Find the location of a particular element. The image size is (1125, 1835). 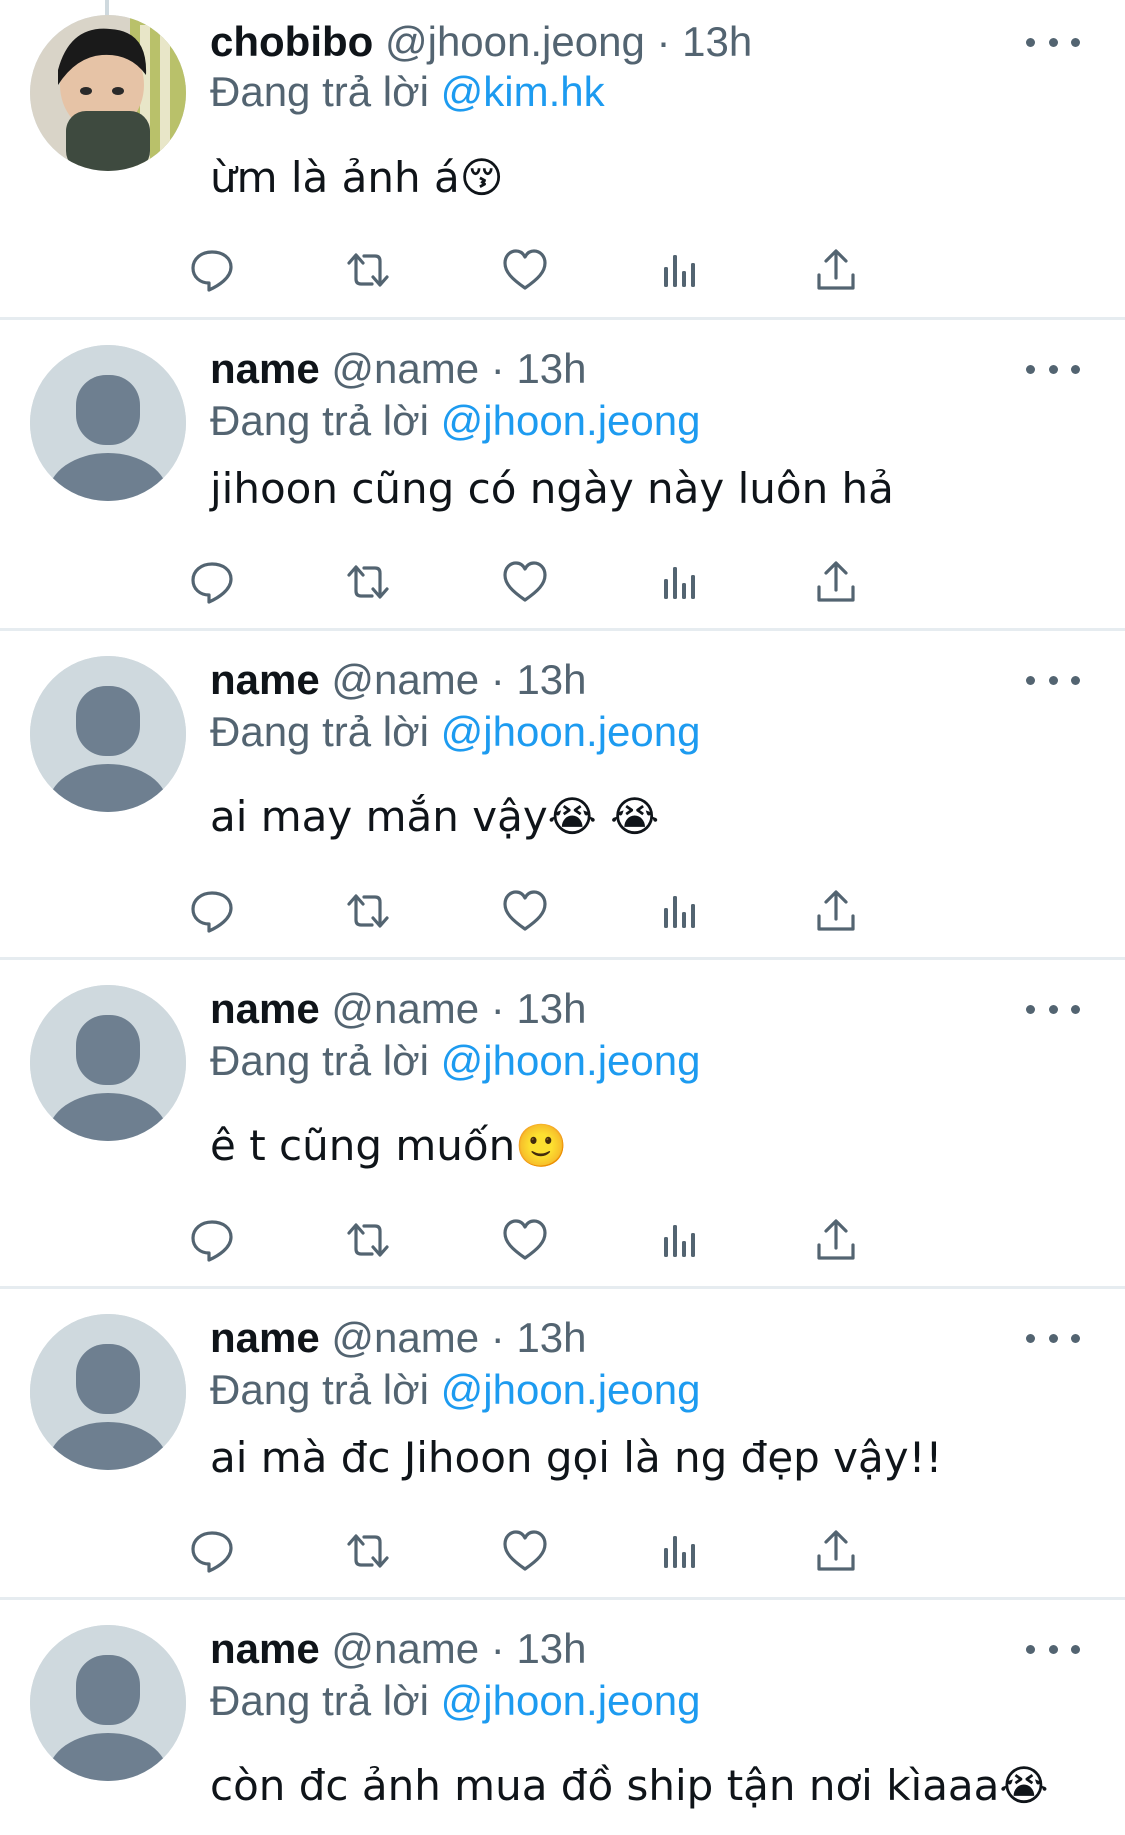

tweet-text: còn đc ảnh mua đồ ship tận nơi kìaaa😭 is located at coordinates (629, 1785).